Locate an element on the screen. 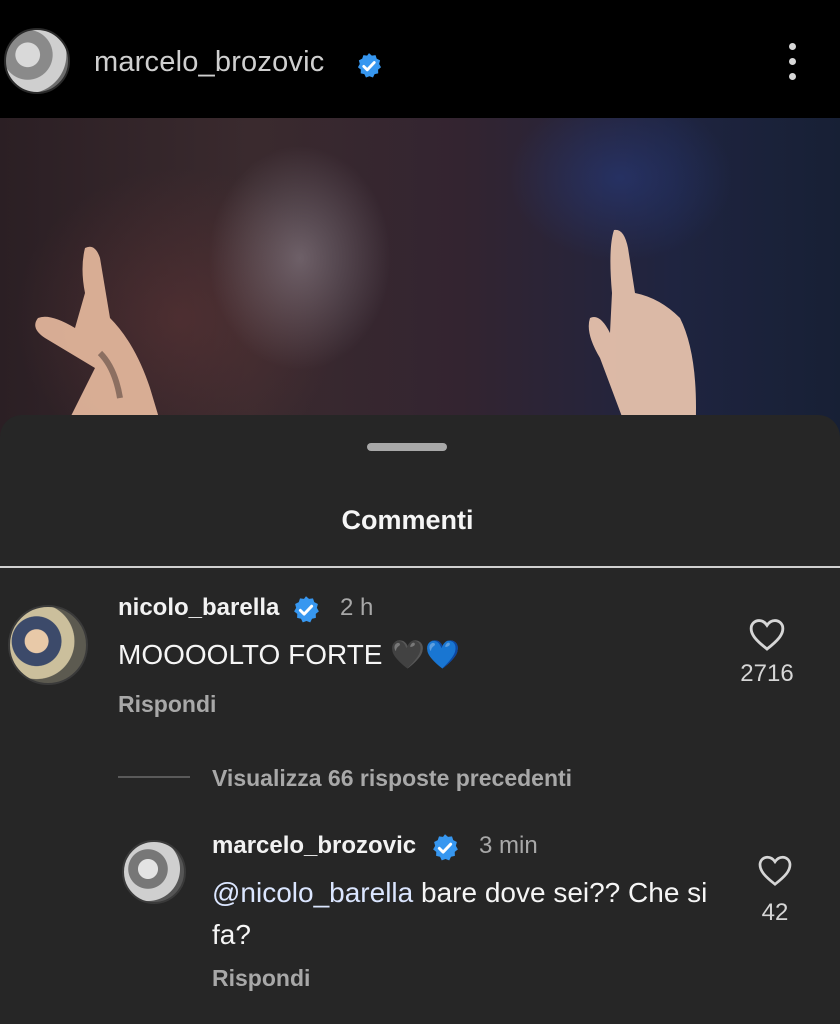 Image resolution: width=840 pixels, height=1024 pixels. like-count: 42 is located at coordinates (775, 912).